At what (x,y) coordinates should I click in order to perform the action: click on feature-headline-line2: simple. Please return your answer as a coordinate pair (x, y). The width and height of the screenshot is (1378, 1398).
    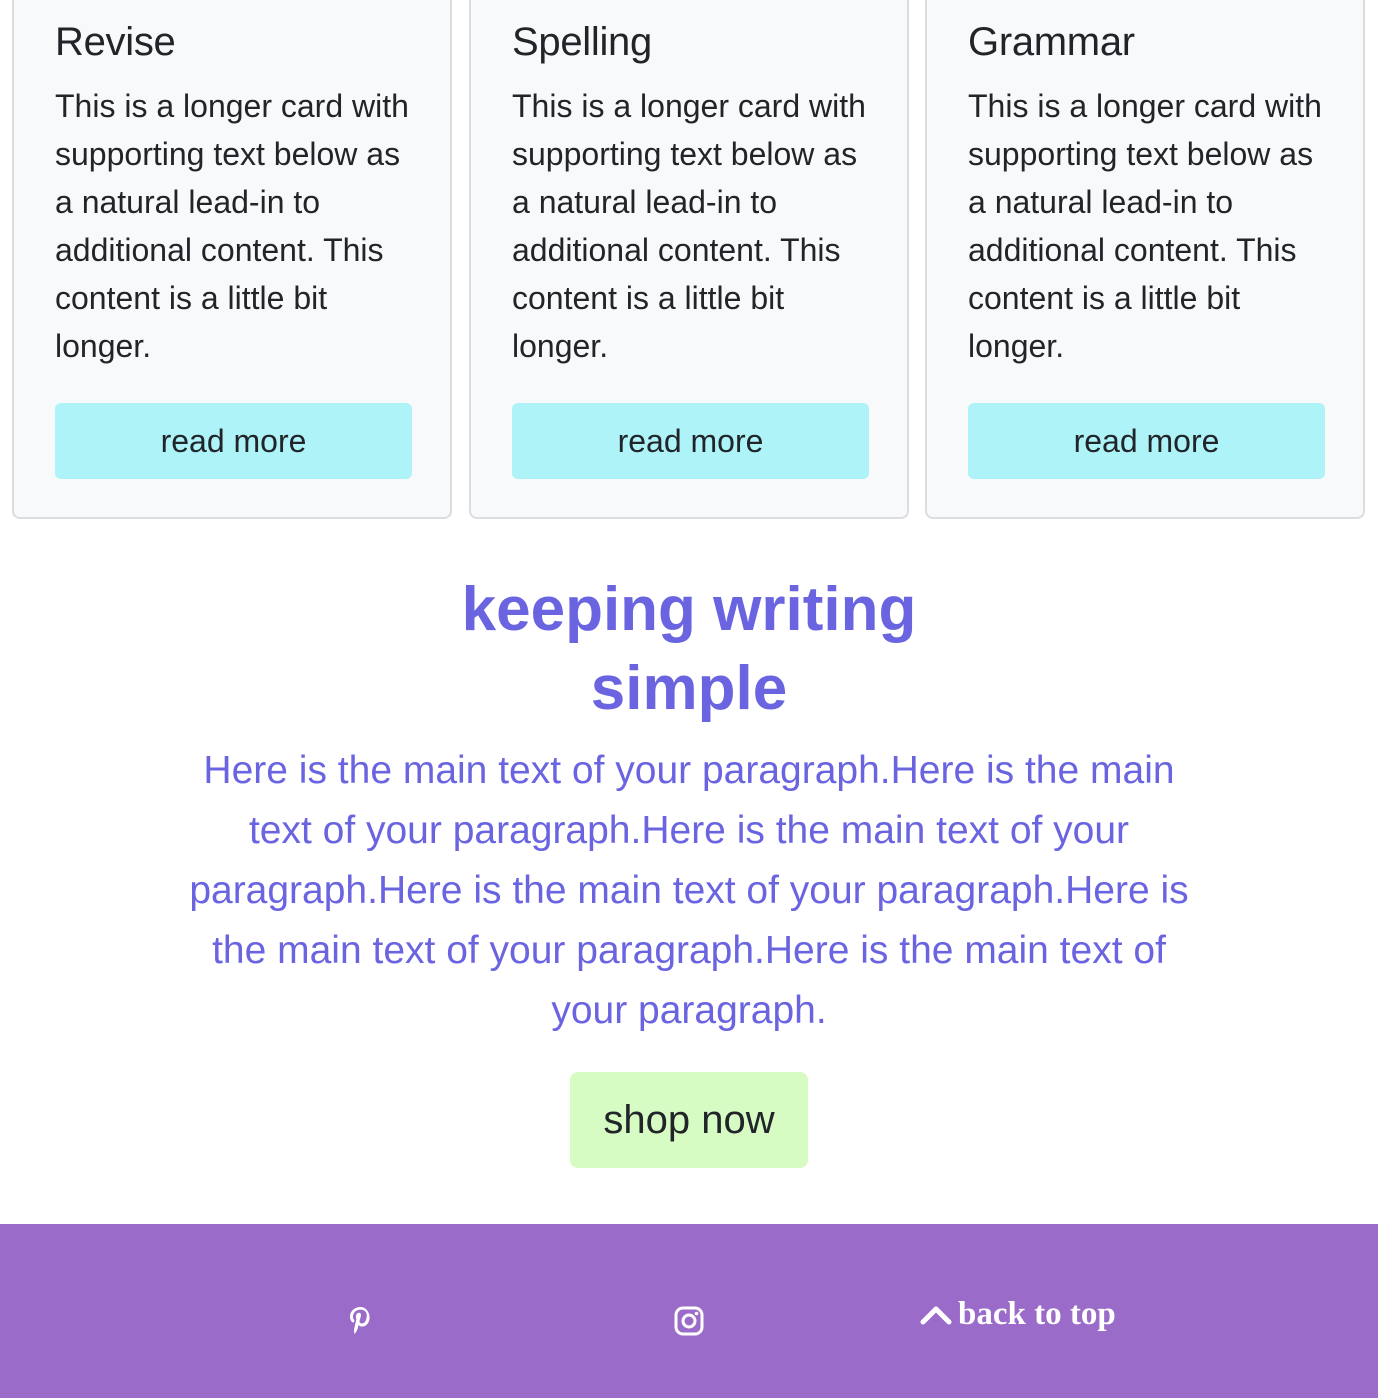
    Looking at the image, I should click on (689, 688).